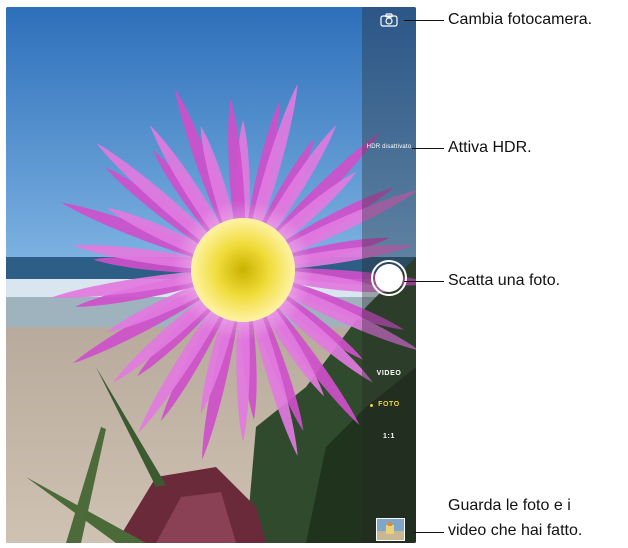  Describe the element at coordinates (389, 147) in the screenshot. I see `hdr-toggle: HDR disattivato` at that location.